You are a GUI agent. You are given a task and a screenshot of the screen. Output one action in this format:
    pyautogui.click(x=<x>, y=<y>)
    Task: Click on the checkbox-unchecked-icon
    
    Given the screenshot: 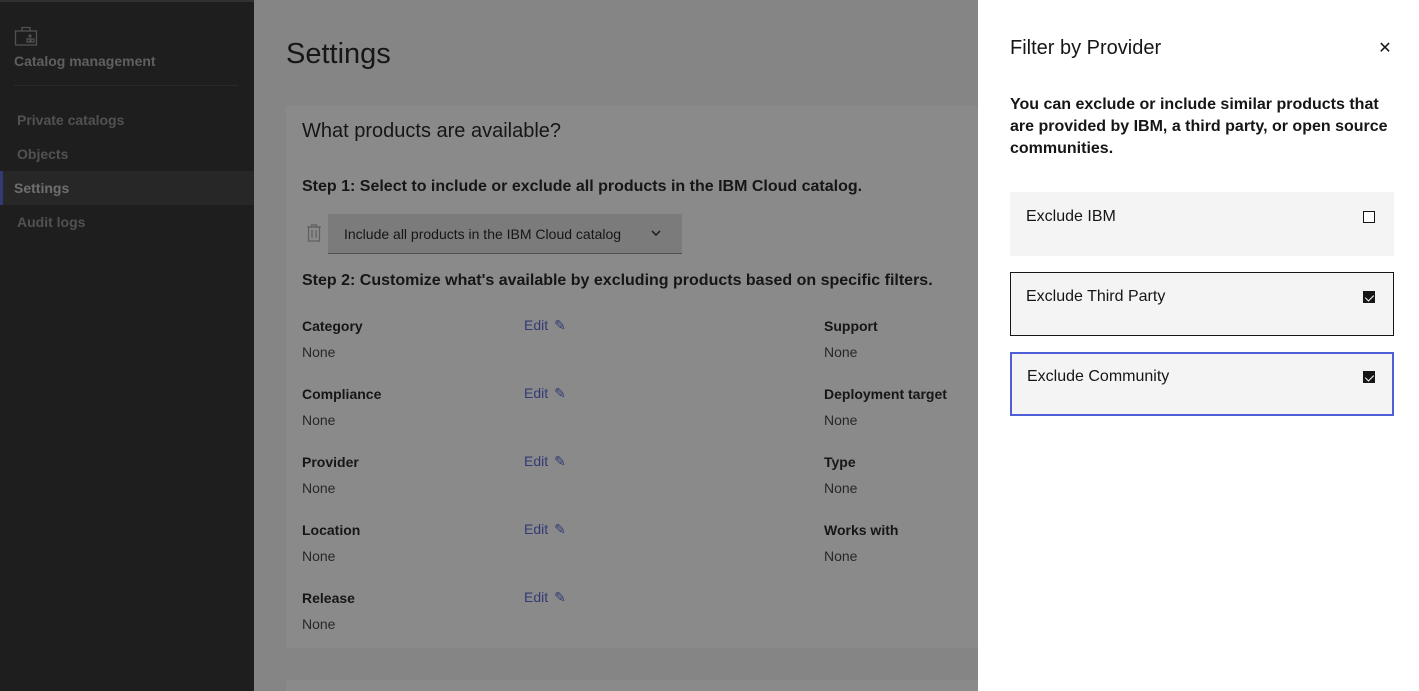 What is the action you would take?
    pyautogui.click(x=1369, y=217)
    